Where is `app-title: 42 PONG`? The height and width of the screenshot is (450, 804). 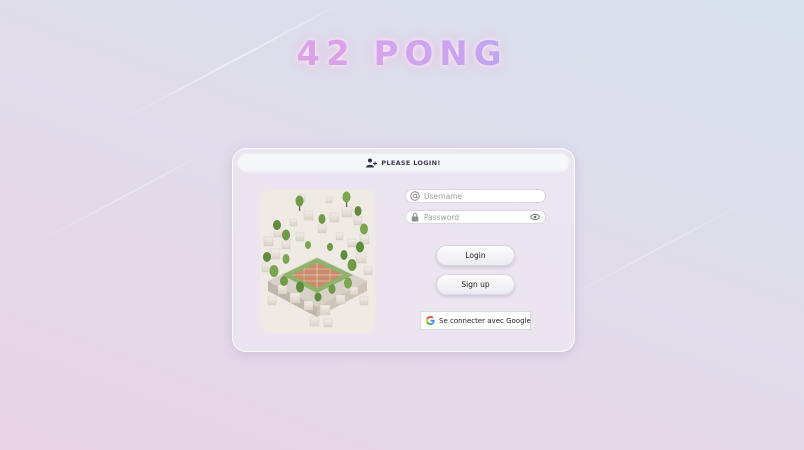
app-title: 42 PONG is located at coordinates (402, 54).